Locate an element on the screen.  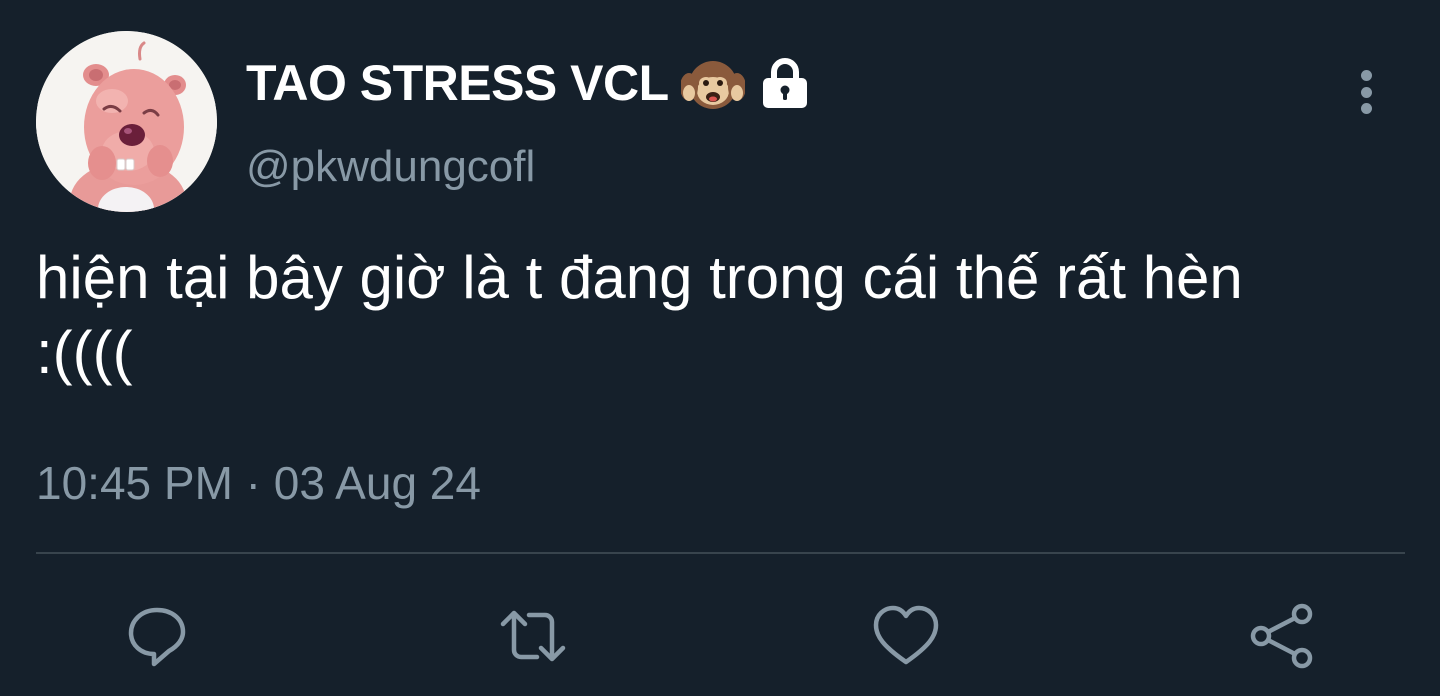
reply-button is located at coordinates (157, 636).